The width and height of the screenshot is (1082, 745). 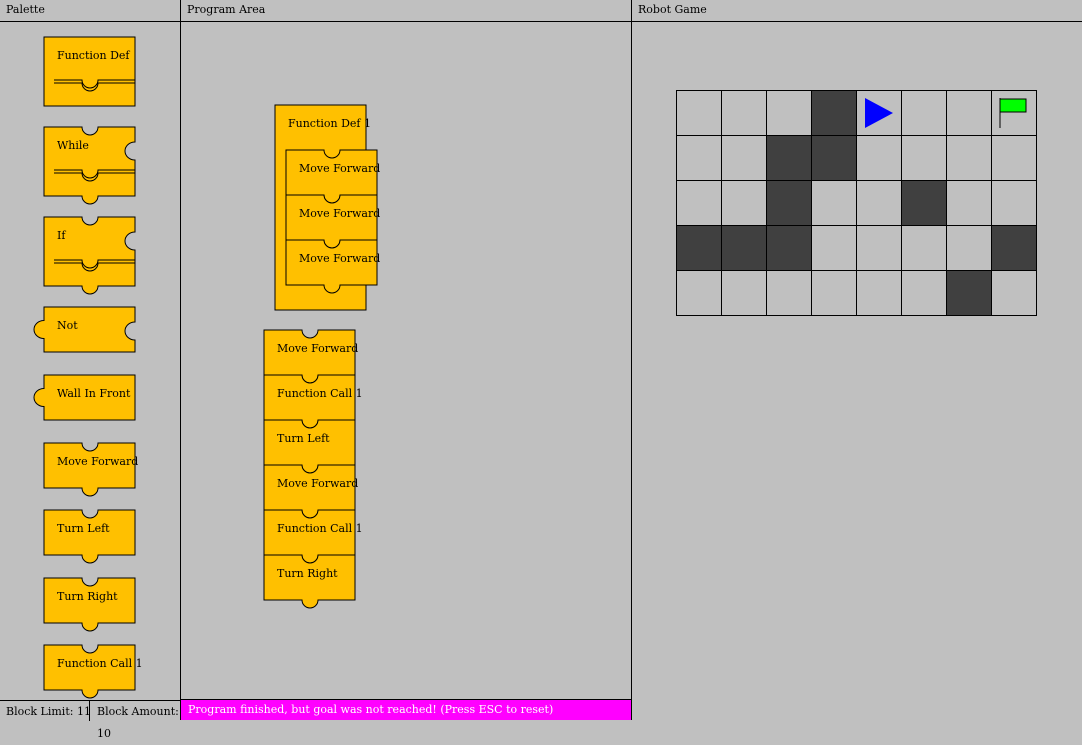 I want to click on goal-flag-icon, so click(x=1013, y=113).